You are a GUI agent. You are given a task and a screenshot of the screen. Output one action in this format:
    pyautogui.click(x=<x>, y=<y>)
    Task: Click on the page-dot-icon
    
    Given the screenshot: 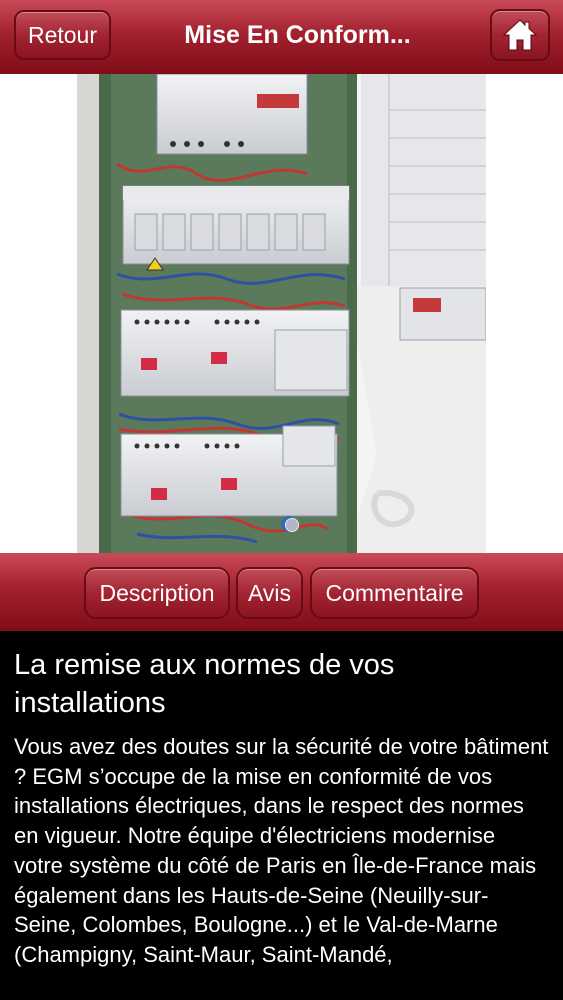 What is the action you would take?
    pyautogui.click(x=292, y=525)
    